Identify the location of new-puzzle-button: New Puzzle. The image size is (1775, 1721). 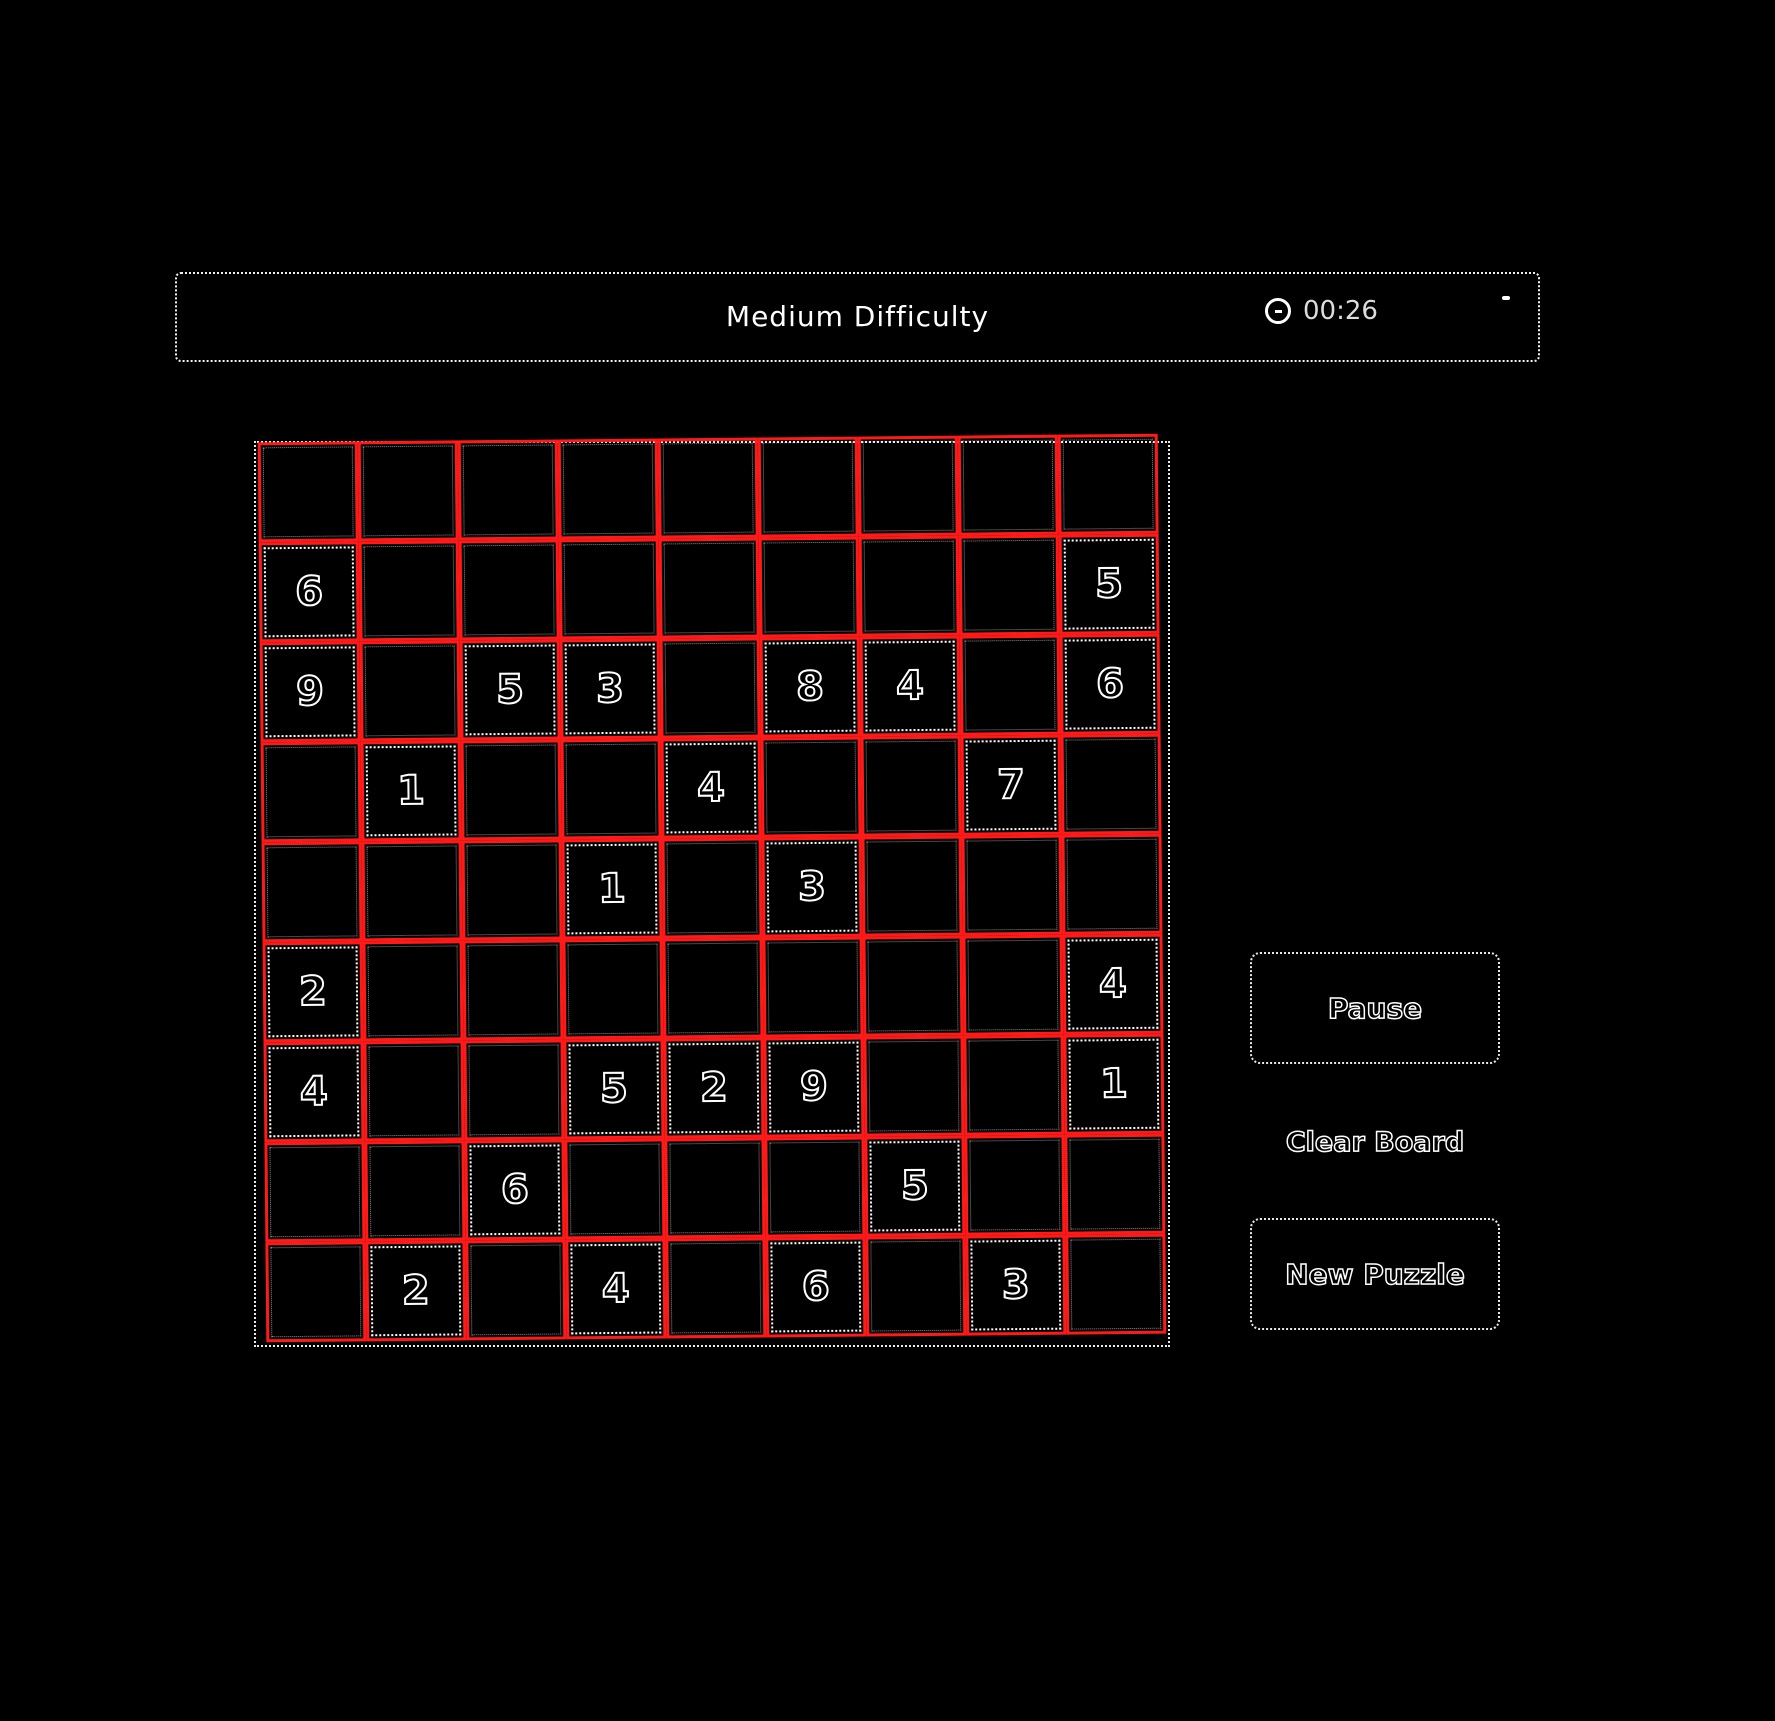
(1375, 1274).